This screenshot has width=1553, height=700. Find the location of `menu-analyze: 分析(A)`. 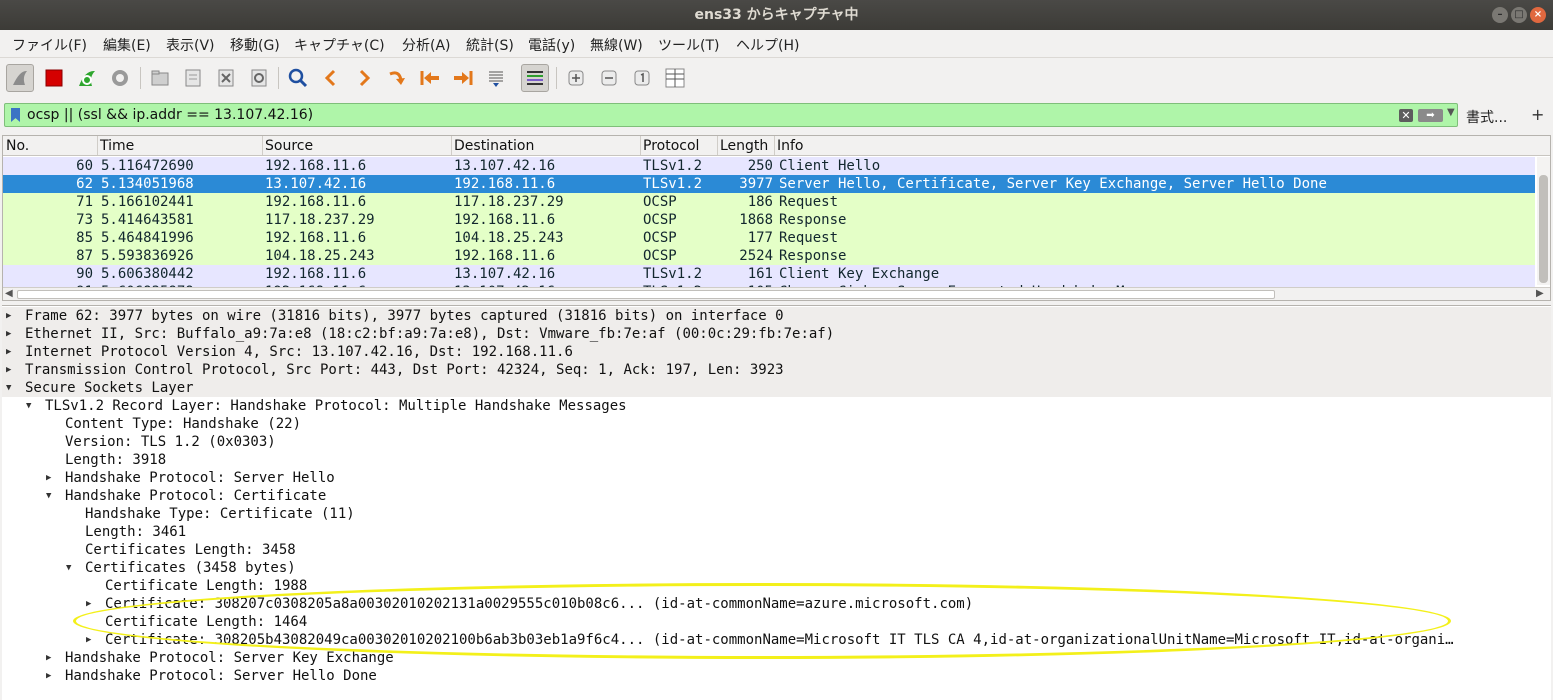

menu-analyze: 分析(A) is located at coordinates (426, 45).